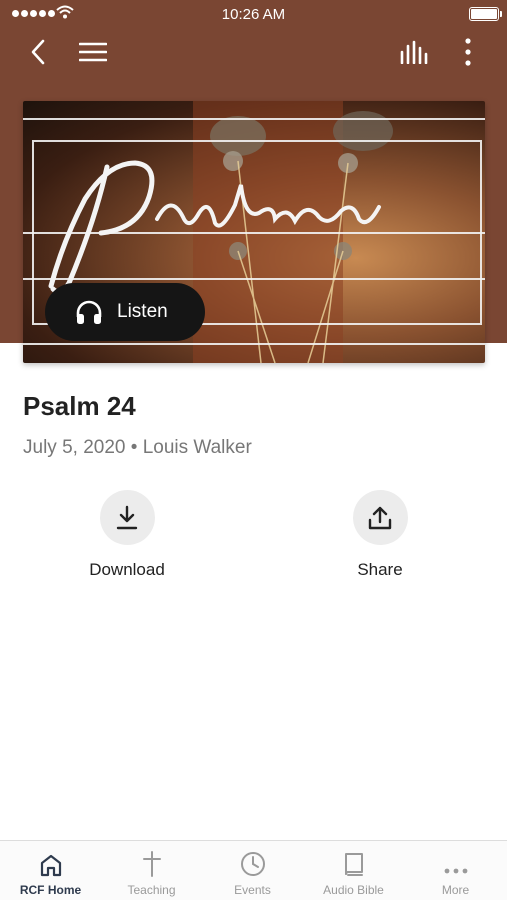 The image size is (507, 900). Describe the element at coordinates (455, 890) in the screenshot. I see `tab-label: More` at that location.